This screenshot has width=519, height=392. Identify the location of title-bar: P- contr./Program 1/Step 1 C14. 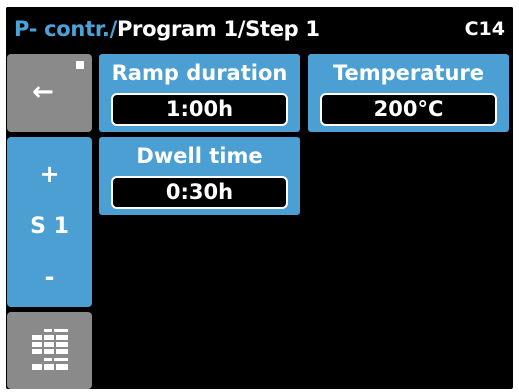
(259, 29).